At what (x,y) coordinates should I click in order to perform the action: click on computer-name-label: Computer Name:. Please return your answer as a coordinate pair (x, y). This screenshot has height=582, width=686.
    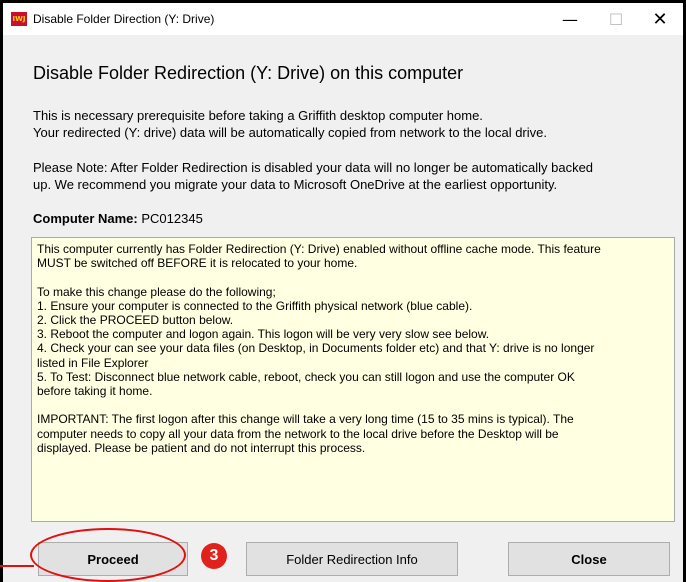
    Looking at the image, I should click on (85, 218).